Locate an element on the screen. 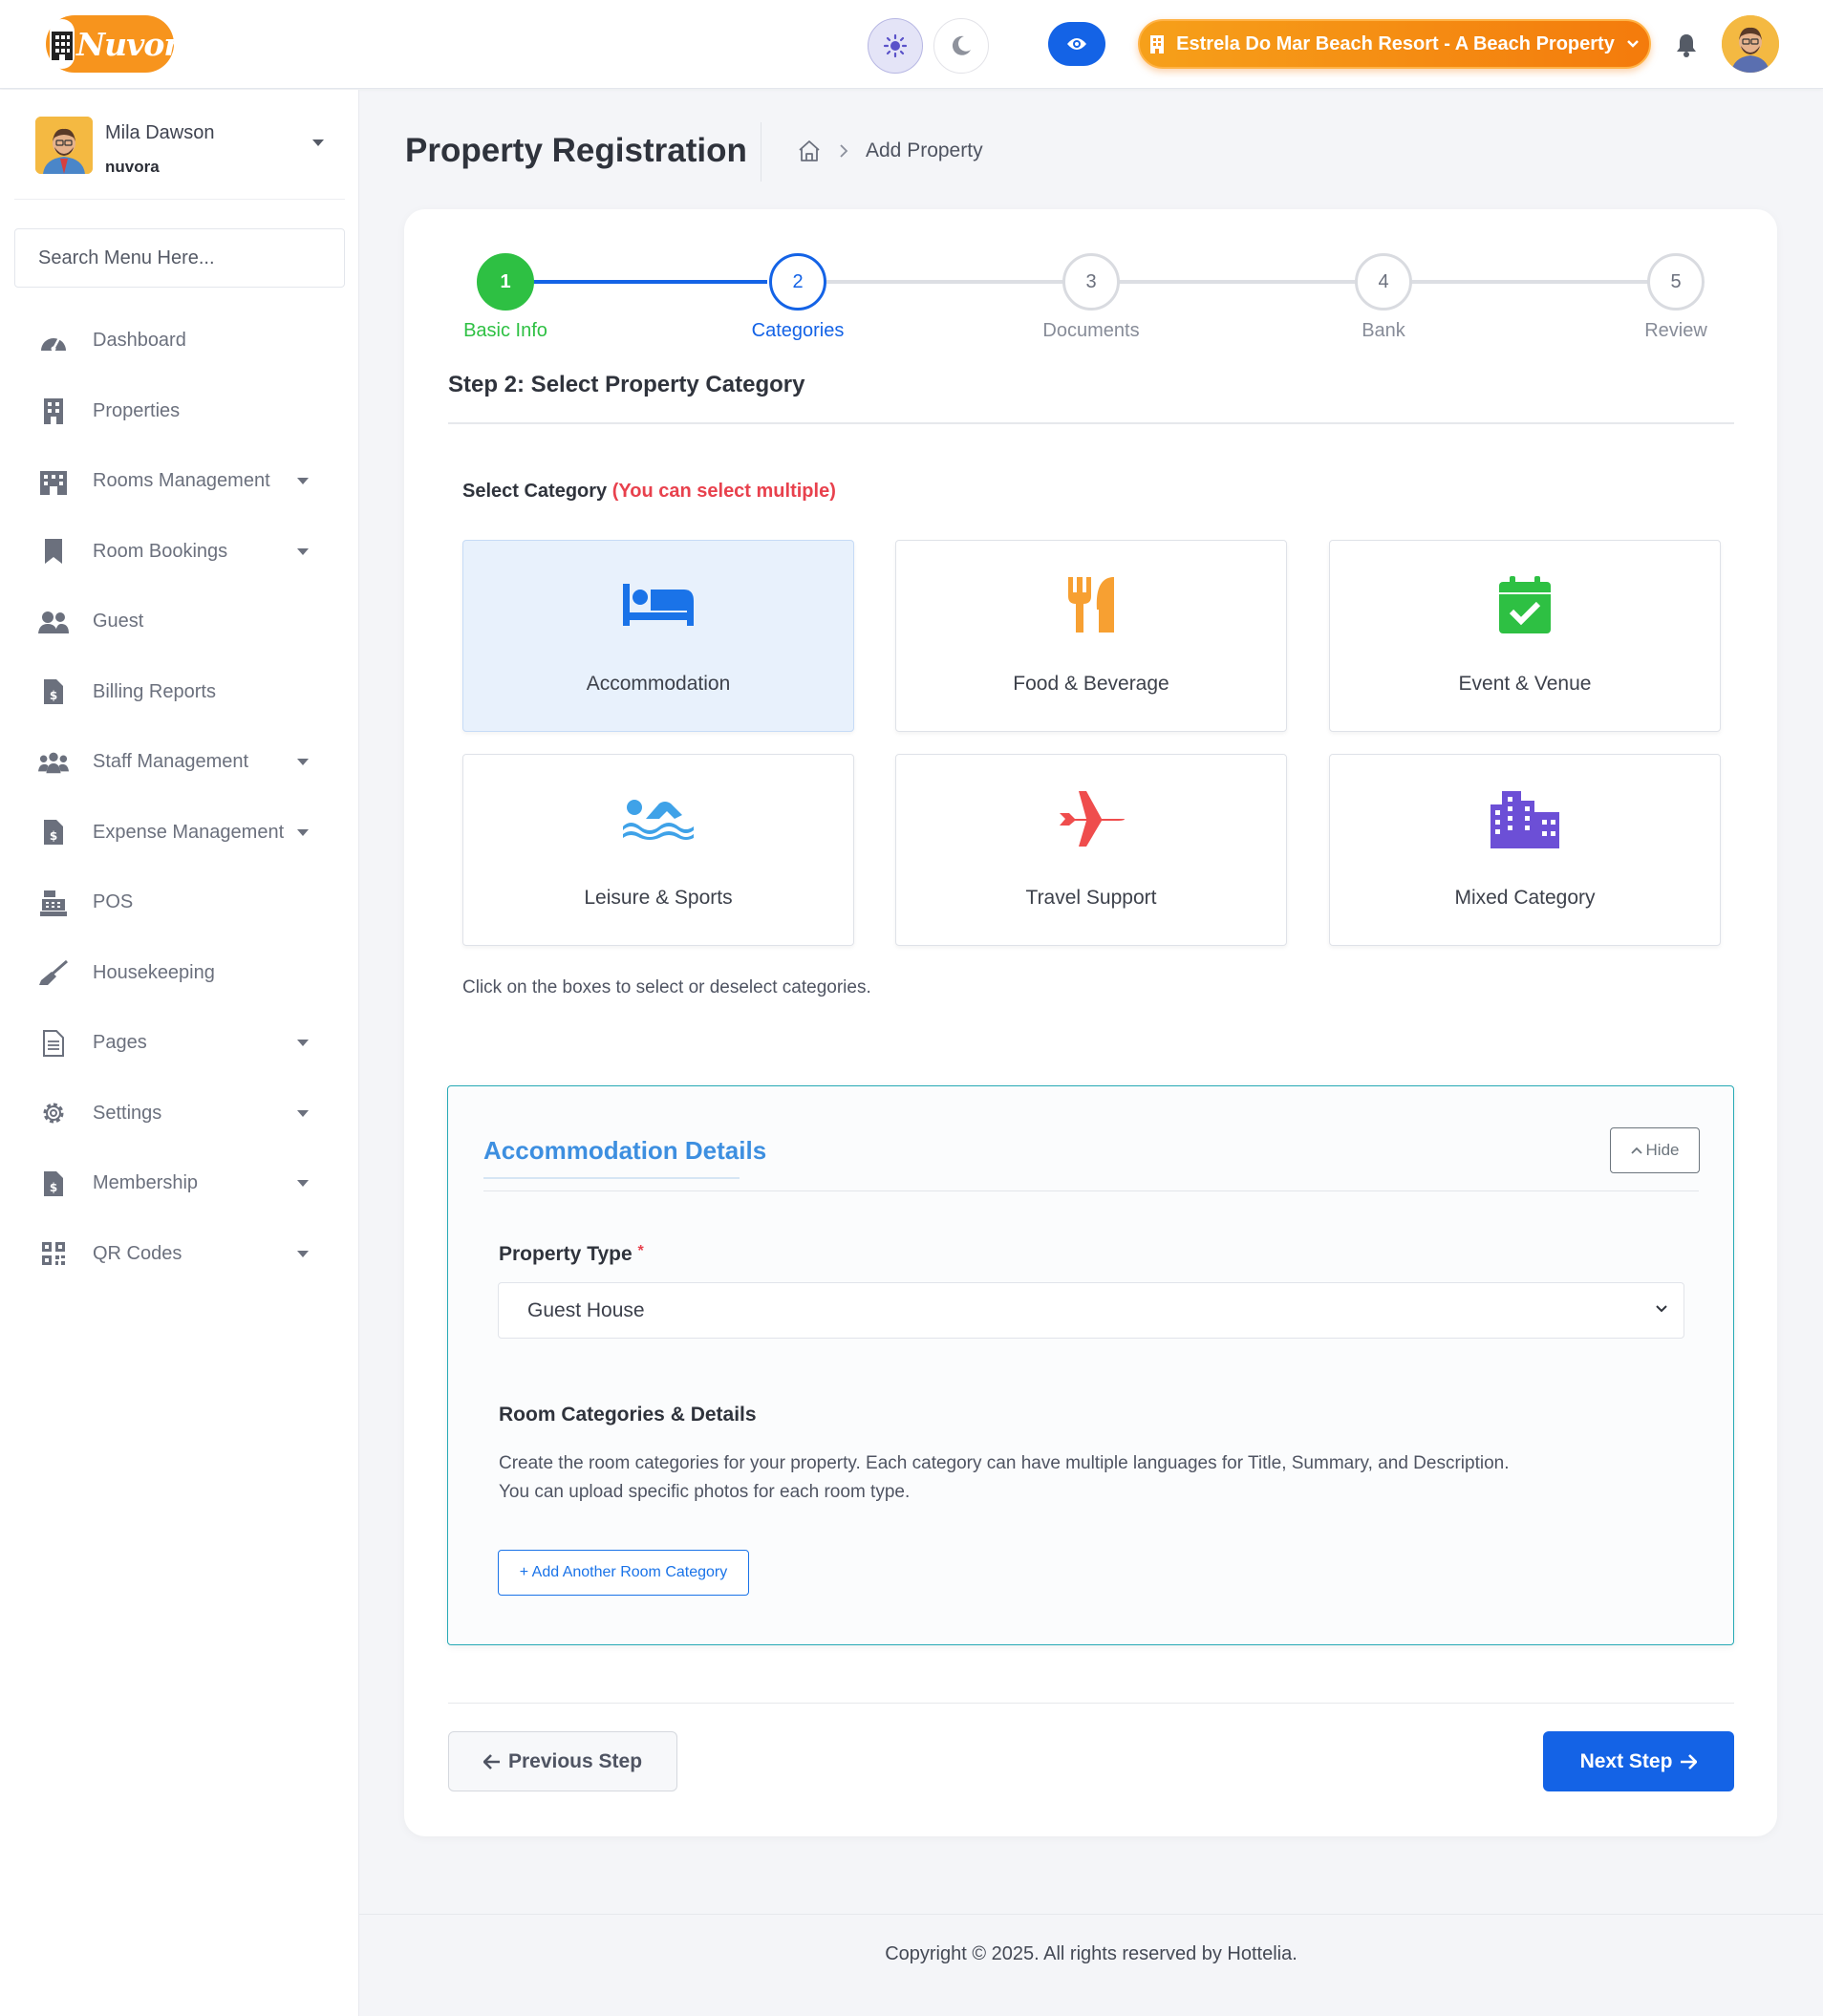  eye-icon is located at coordinates (1076, 44).